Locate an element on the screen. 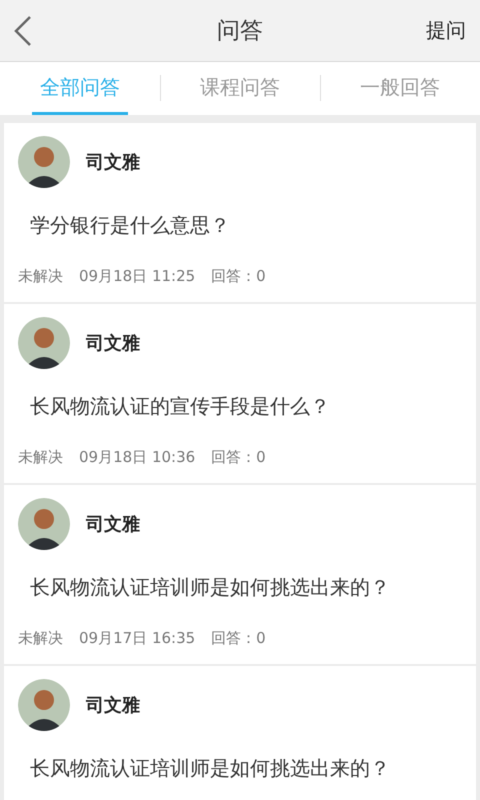 The width and height of the screenshot is (480, 800). timestamp: 09月17日 16:35 is located at coordinates (137, 638).